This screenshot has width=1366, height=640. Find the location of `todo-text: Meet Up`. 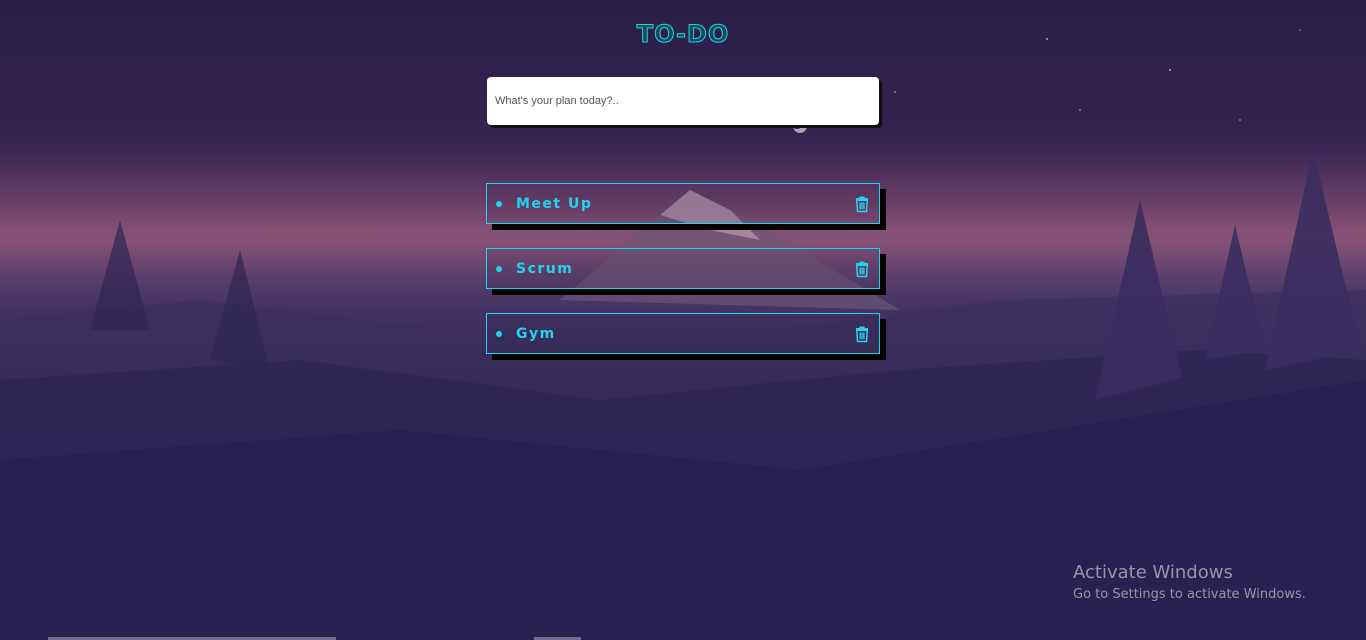

todo-text: Meet Up is located at coordinates (554, 203).